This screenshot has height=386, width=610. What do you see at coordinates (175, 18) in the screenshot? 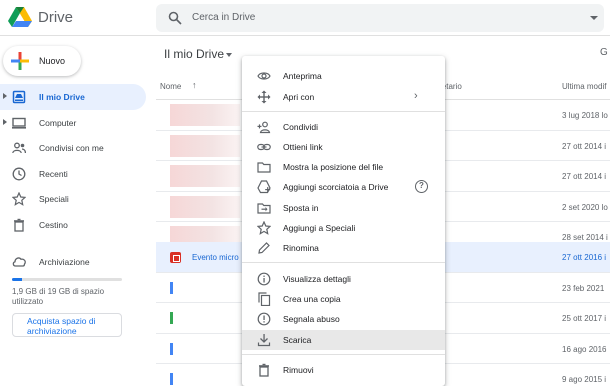
I see `search-icon` at bounding box center [175, 18].